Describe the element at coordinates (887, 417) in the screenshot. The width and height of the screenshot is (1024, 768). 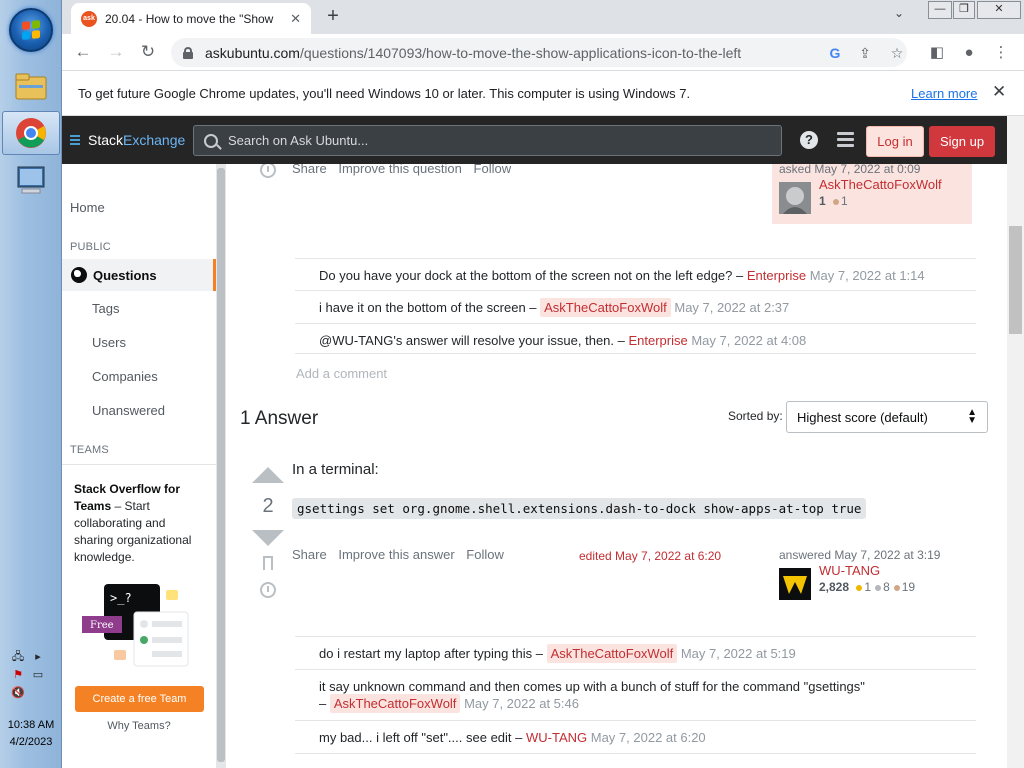
I see `sort-select: Highest score (default) ▲ ▼` at that location.